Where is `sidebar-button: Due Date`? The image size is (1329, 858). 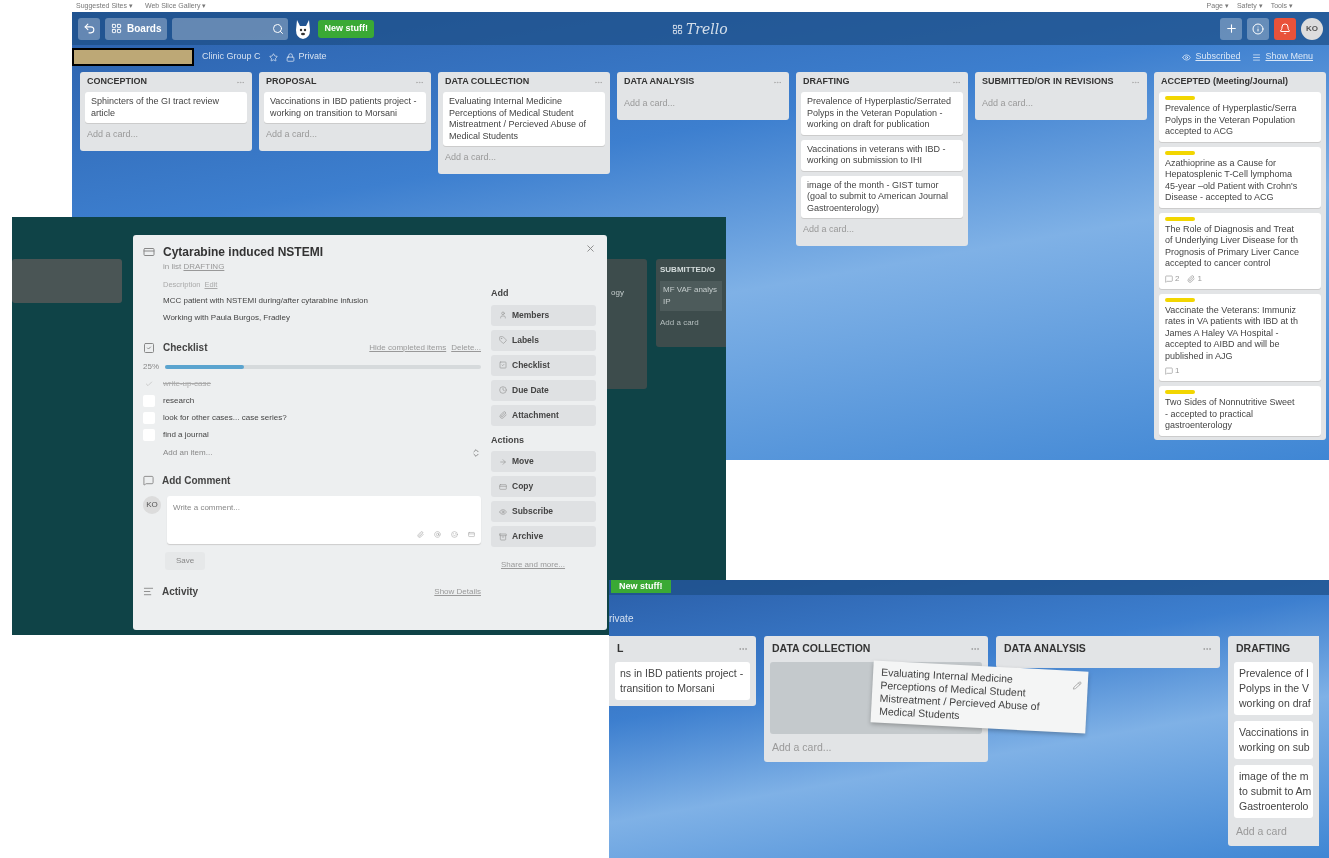 sidebar-button: Due Date is located at coordinates (543, 390).